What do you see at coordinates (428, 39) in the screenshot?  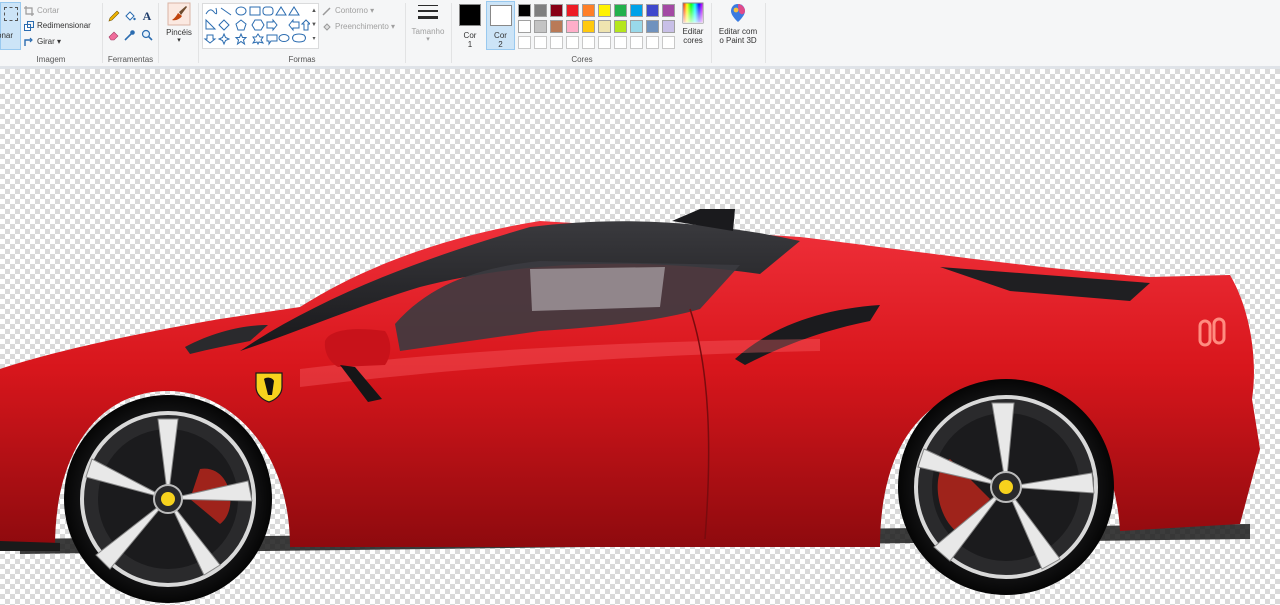 I see `size-caret: ▾` at bounding box center [428, 39].